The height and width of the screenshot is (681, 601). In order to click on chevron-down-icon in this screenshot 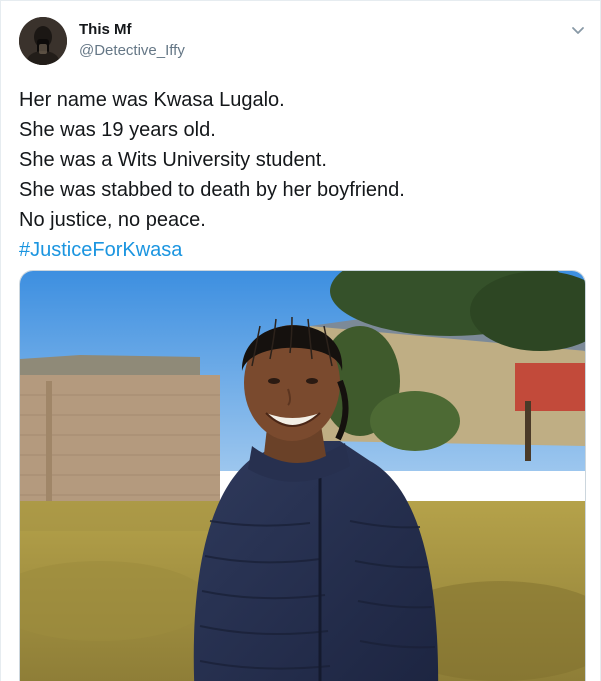, I will do `click(578, 30)`.